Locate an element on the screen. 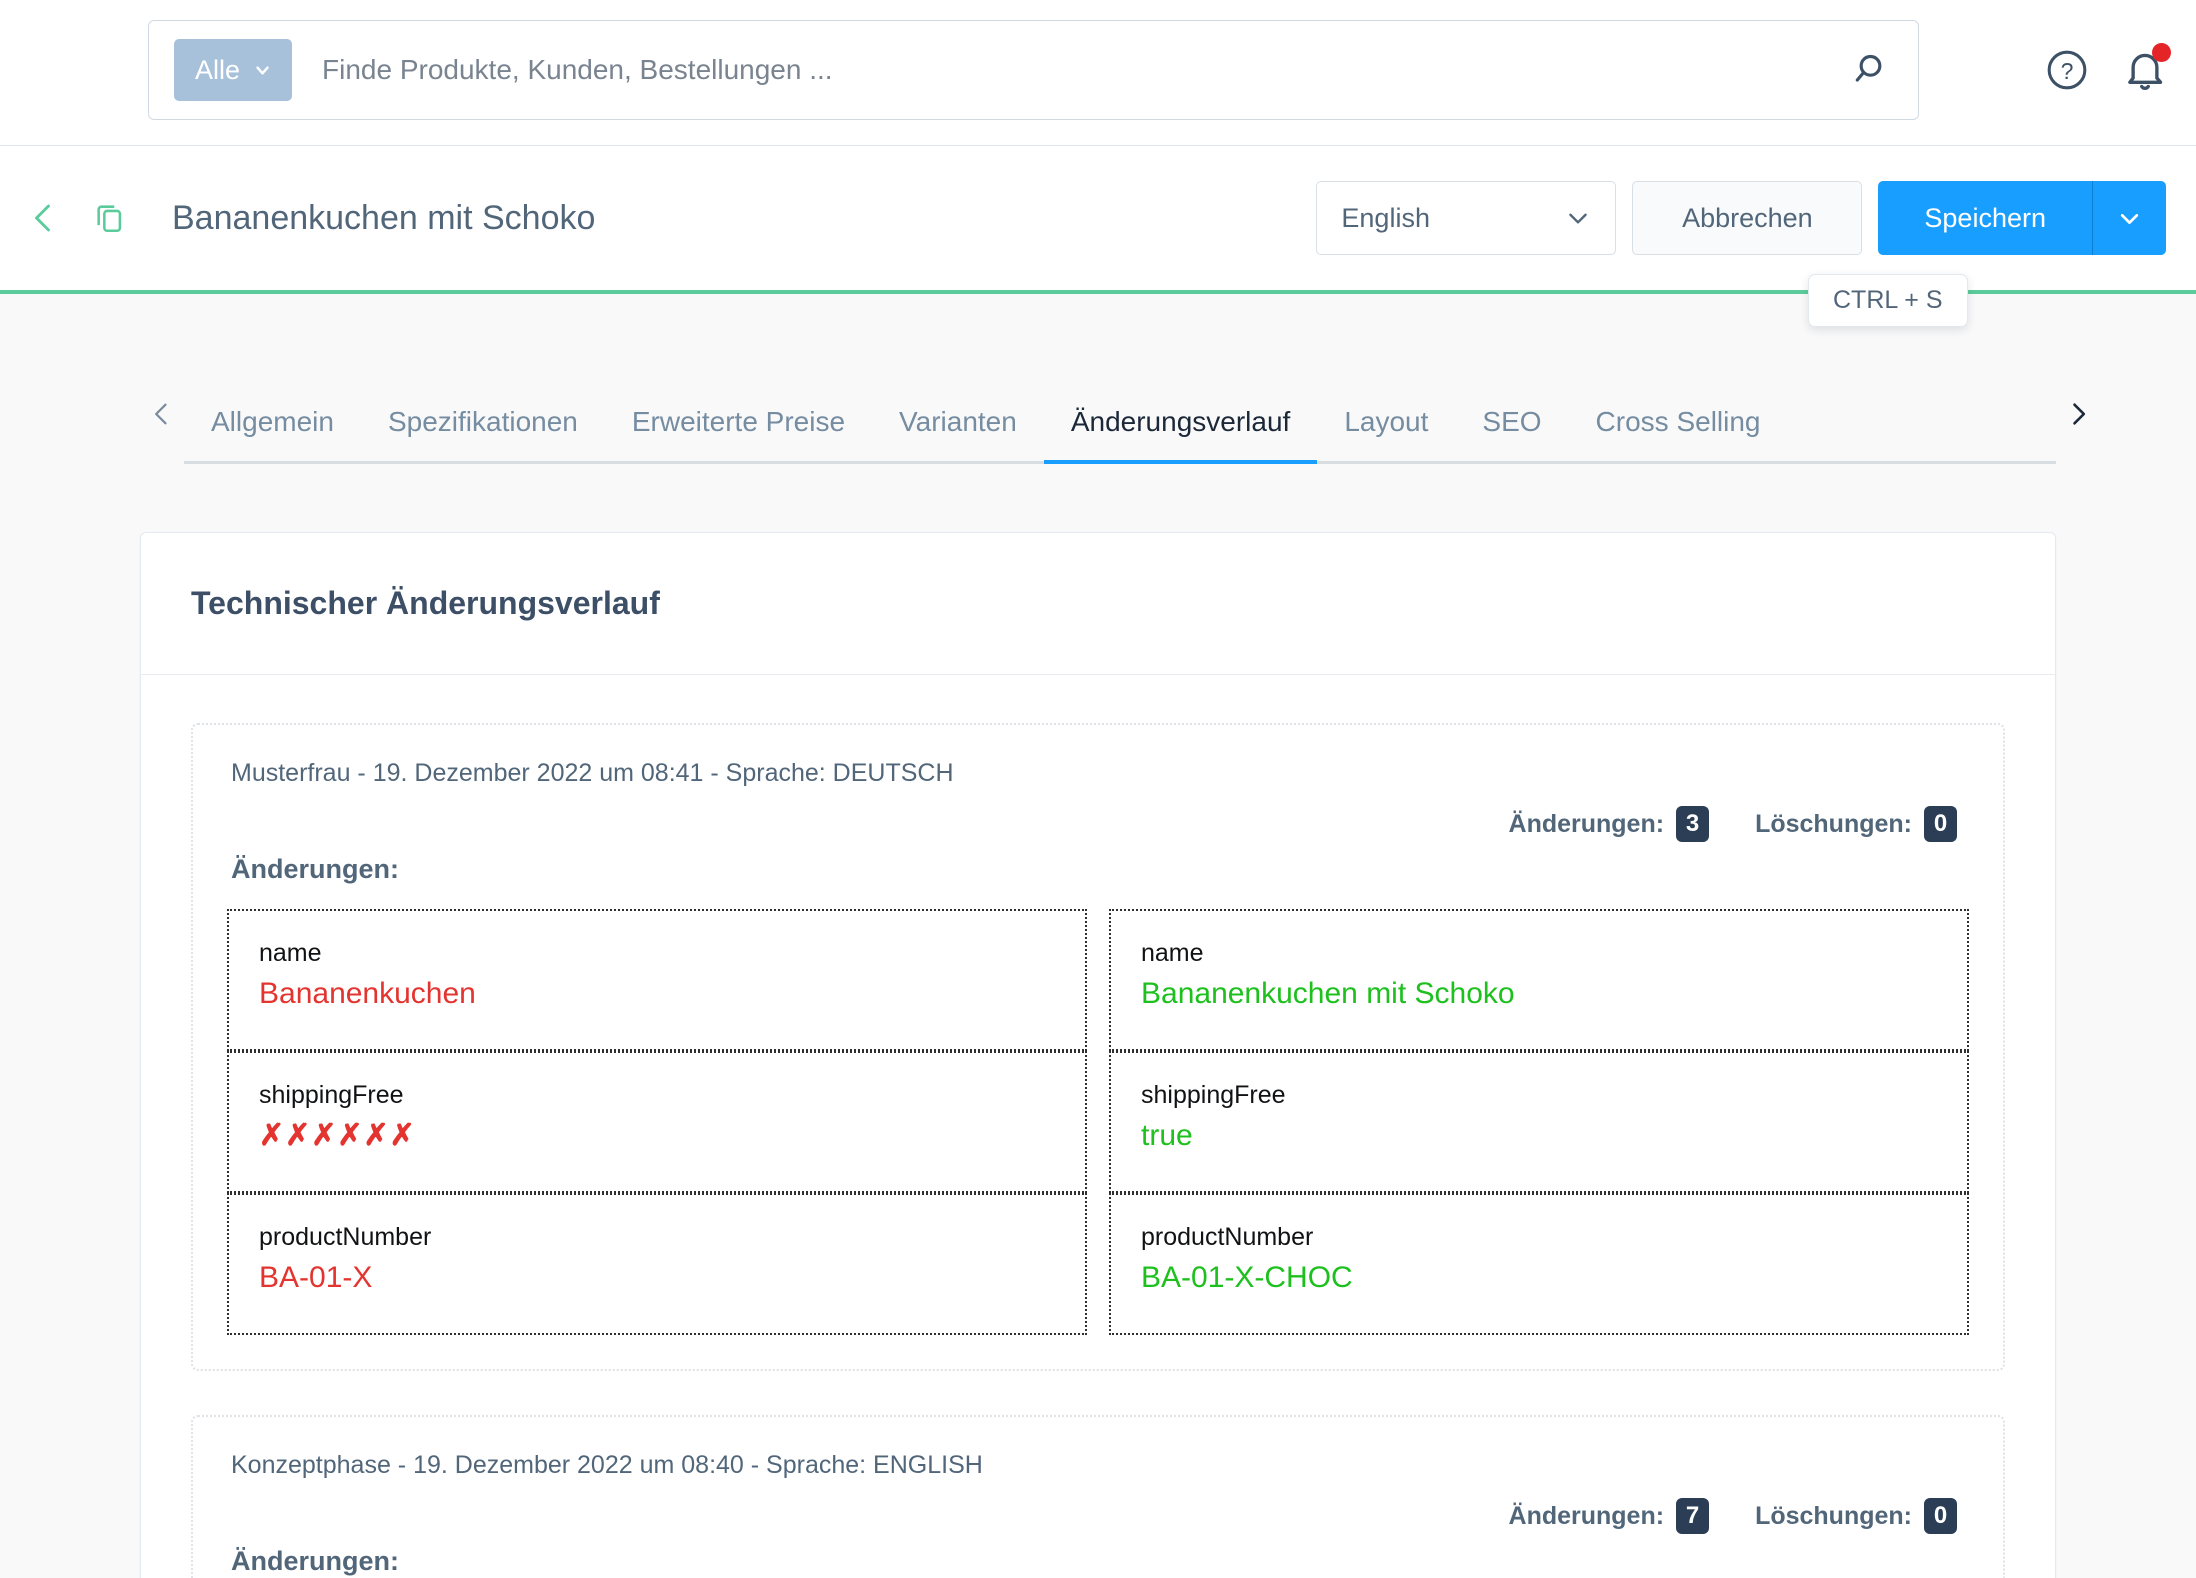 The width and height of the screenshot is (2196, 1578). diff-field-value-new: BA-01-X-CHOC is located at coordinates (1247, 1277).